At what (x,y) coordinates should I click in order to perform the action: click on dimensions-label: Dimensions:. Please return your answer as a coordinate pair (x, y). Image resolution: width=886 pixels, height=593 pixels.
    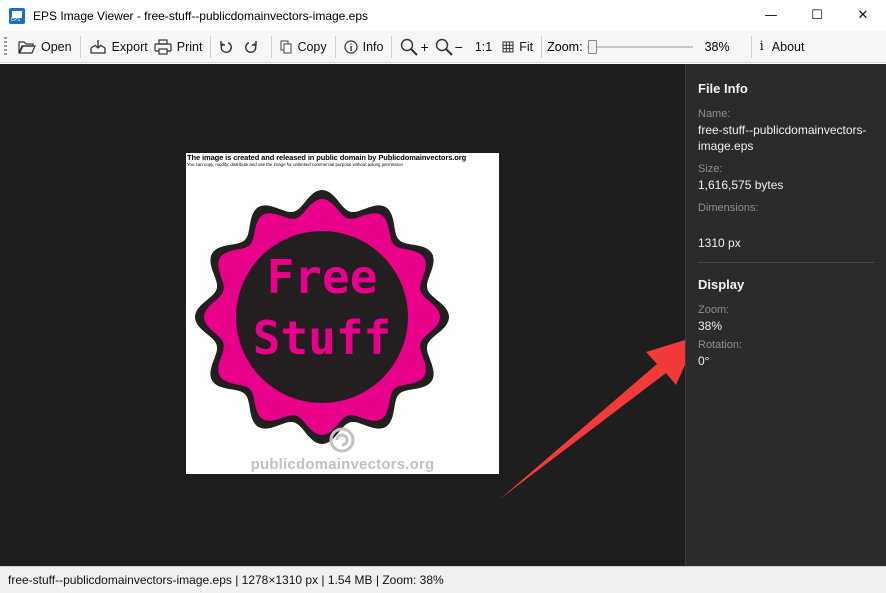
    Looking at the image, I should click on (728, 208).